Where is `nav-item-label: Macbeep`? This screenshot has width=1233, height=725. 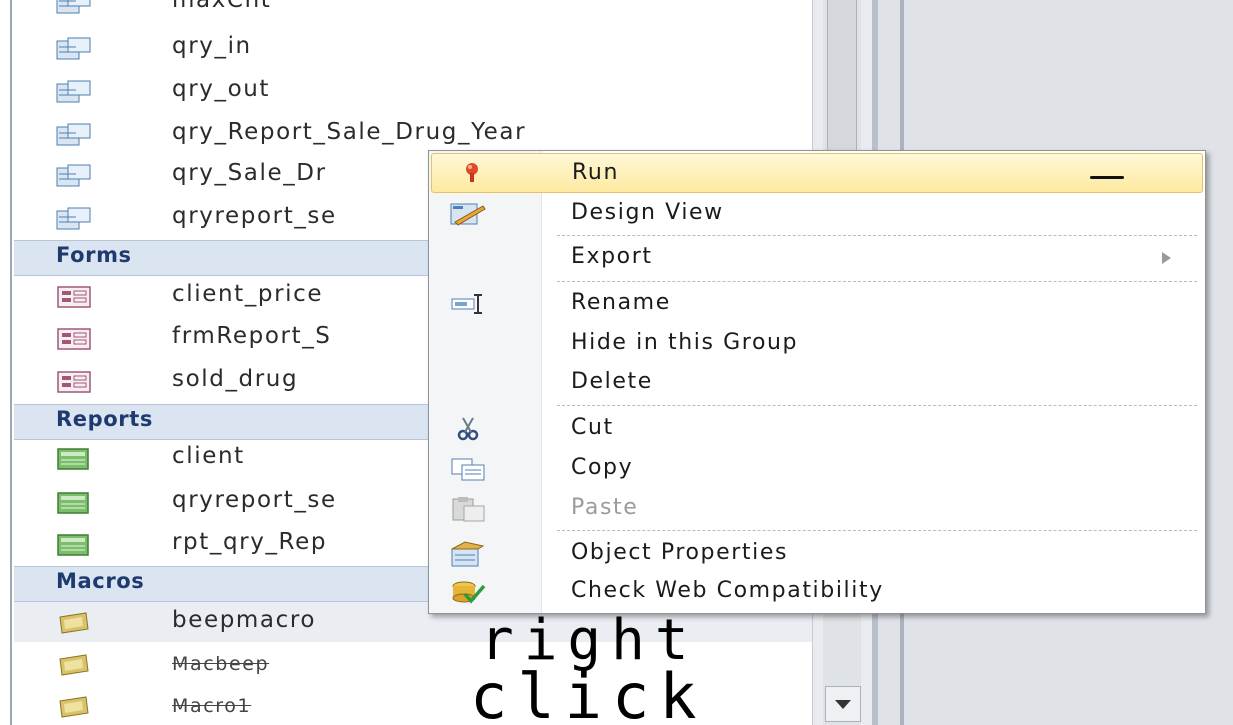
nav-item-label: Macbeep is located at coordinates (221, 664).